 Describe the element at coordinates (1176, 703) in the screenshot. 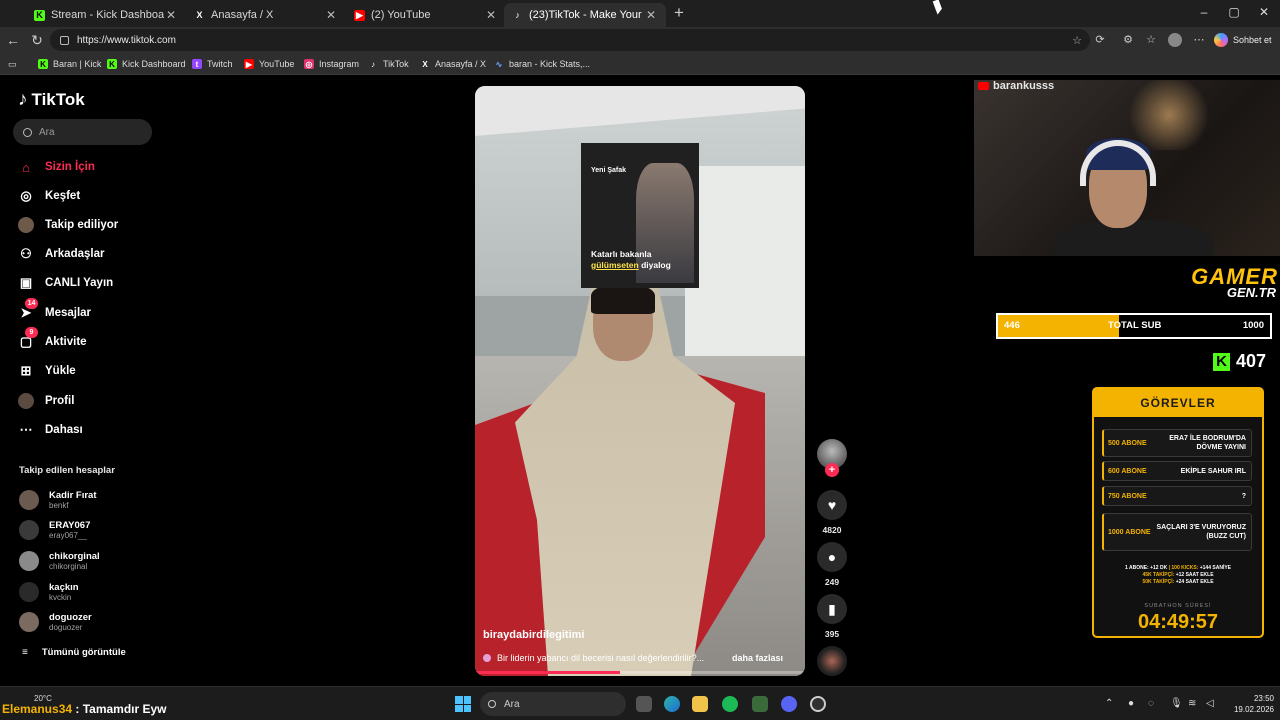

I see `microphone-icon: 🎙` at that location.